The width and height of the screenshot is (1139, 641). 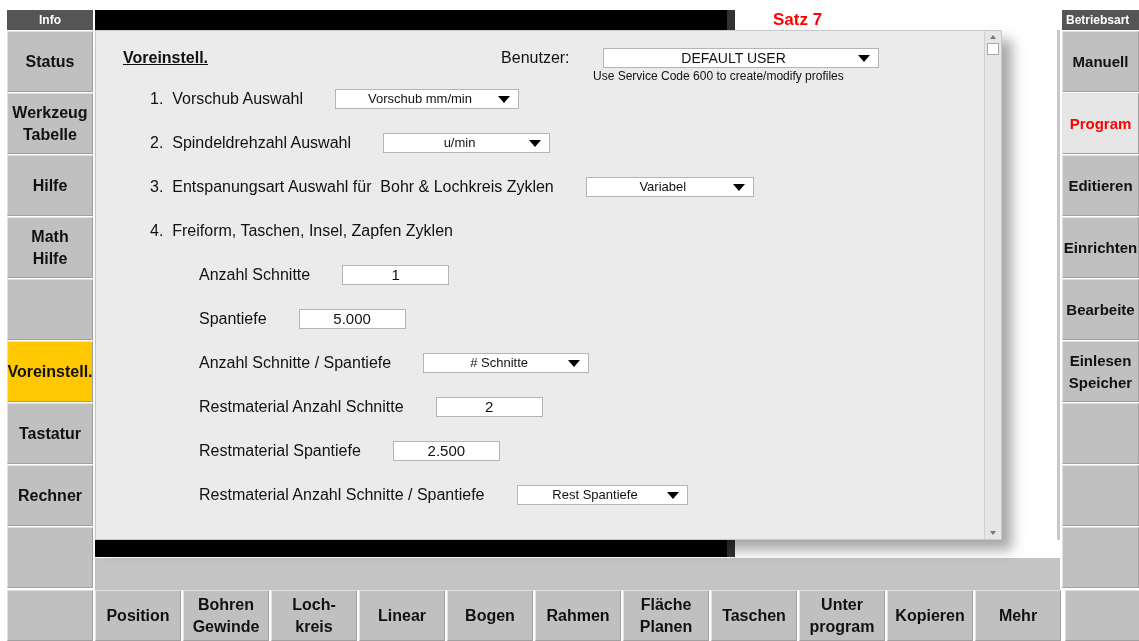 What do you see at coordinates (226, 99) in the screenshot?
I see `setting-label: 1. Vorschub Auswahl` at bounding box center [226, 99].